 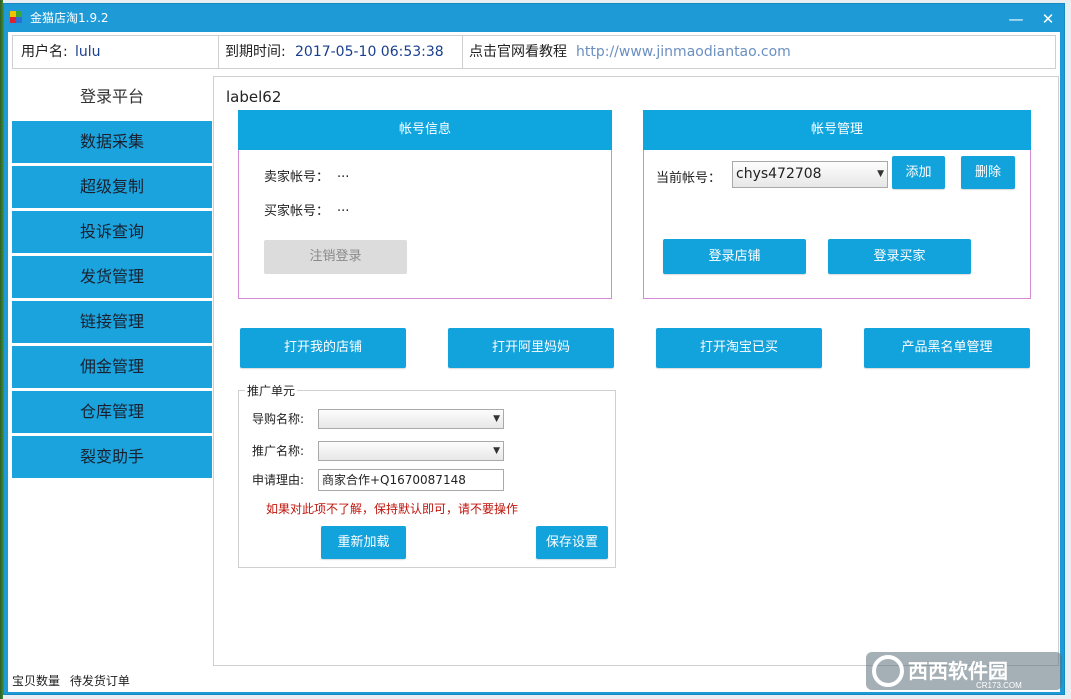 I want to click on item-count-label: 宝贝数量, so click(x=36, y=681).